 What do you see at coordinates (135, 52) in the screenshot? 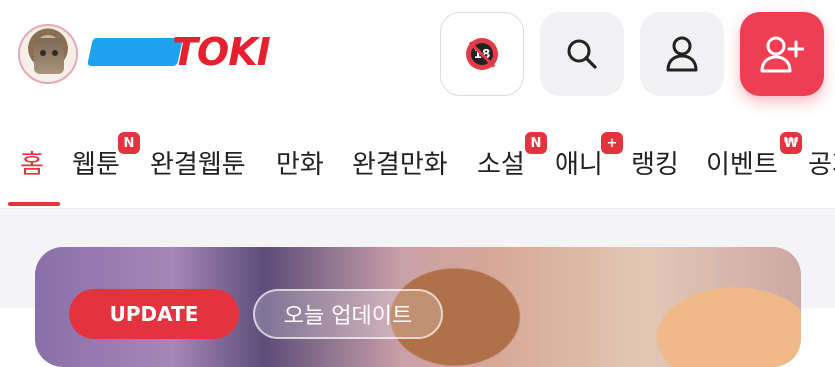
I see `logo-redacted-mark` at bounding box center [135, 52].